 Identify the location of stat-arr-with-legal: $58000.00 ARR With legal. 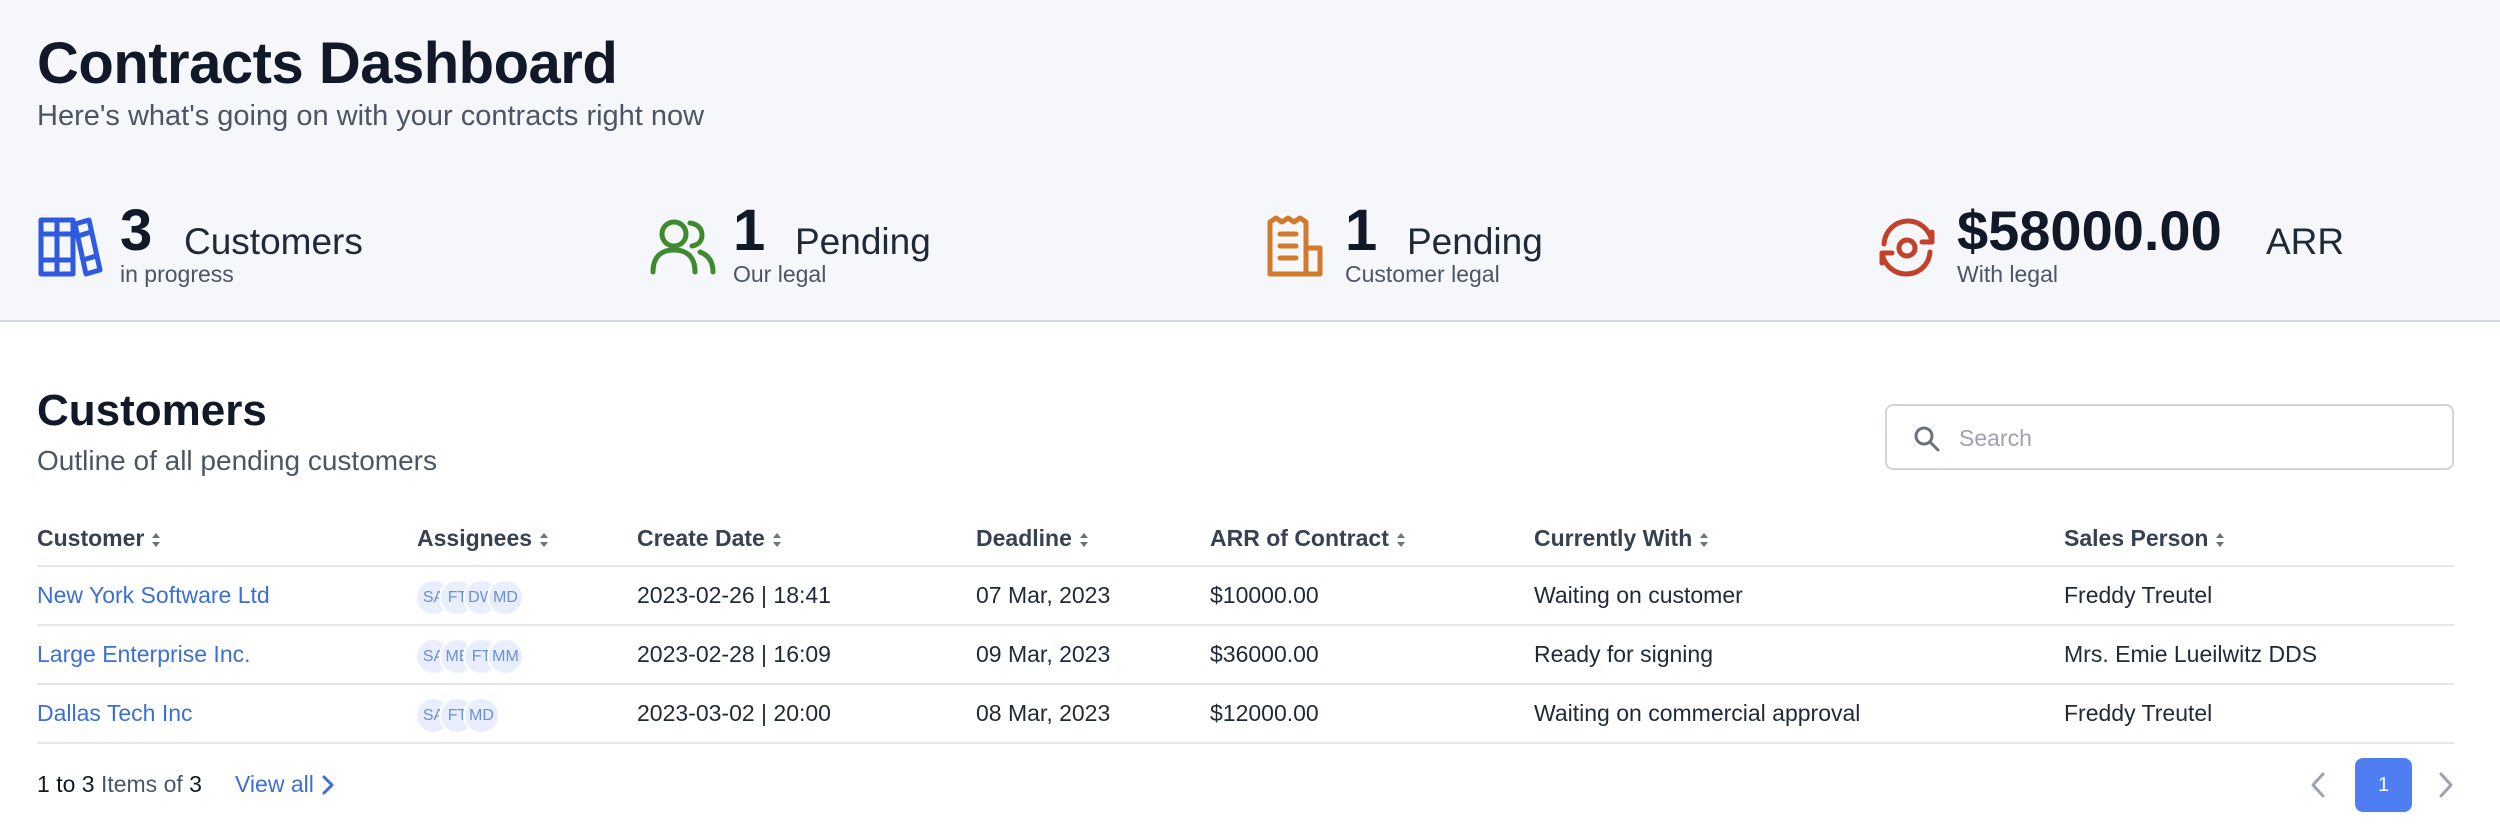
(2154, 246).